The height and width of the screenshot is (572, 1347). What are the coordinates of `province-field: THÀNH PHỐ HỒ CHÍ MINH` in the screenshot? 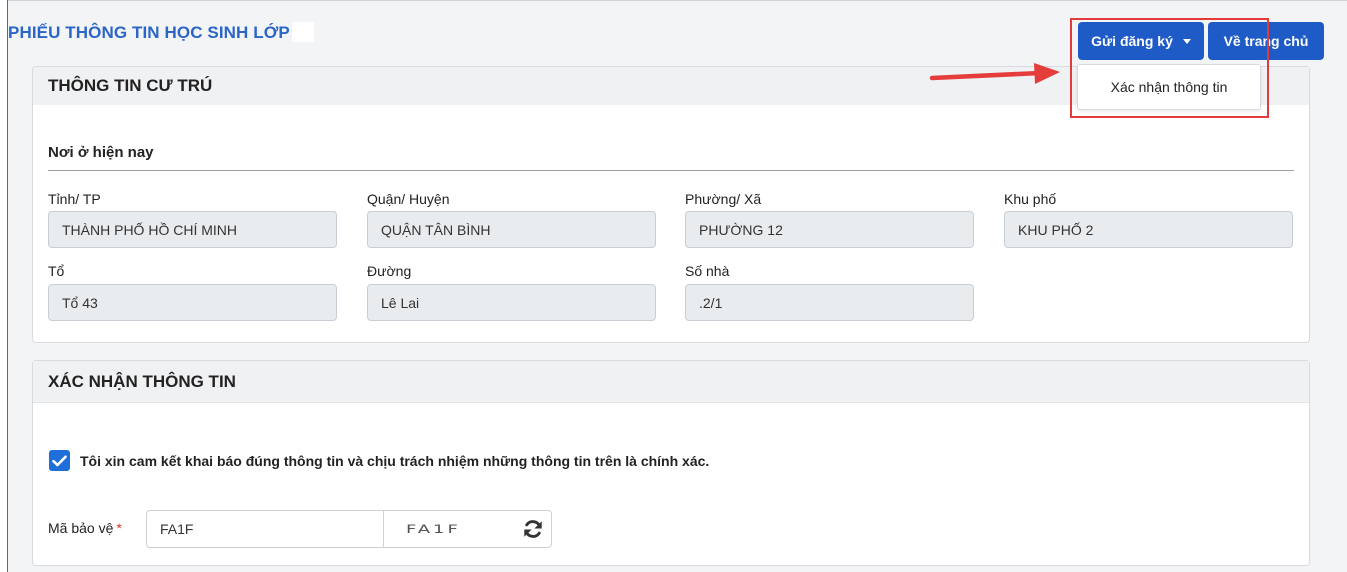 It's located at (192, 229).